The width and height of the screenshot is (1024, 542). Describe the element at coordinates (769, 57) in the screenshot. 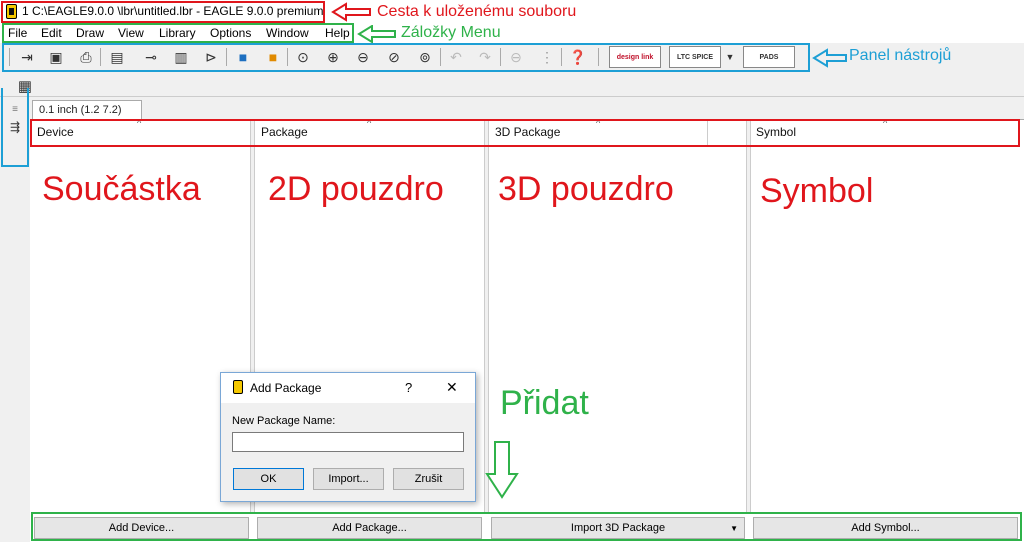

I see `pads-button: PADS` at that location.